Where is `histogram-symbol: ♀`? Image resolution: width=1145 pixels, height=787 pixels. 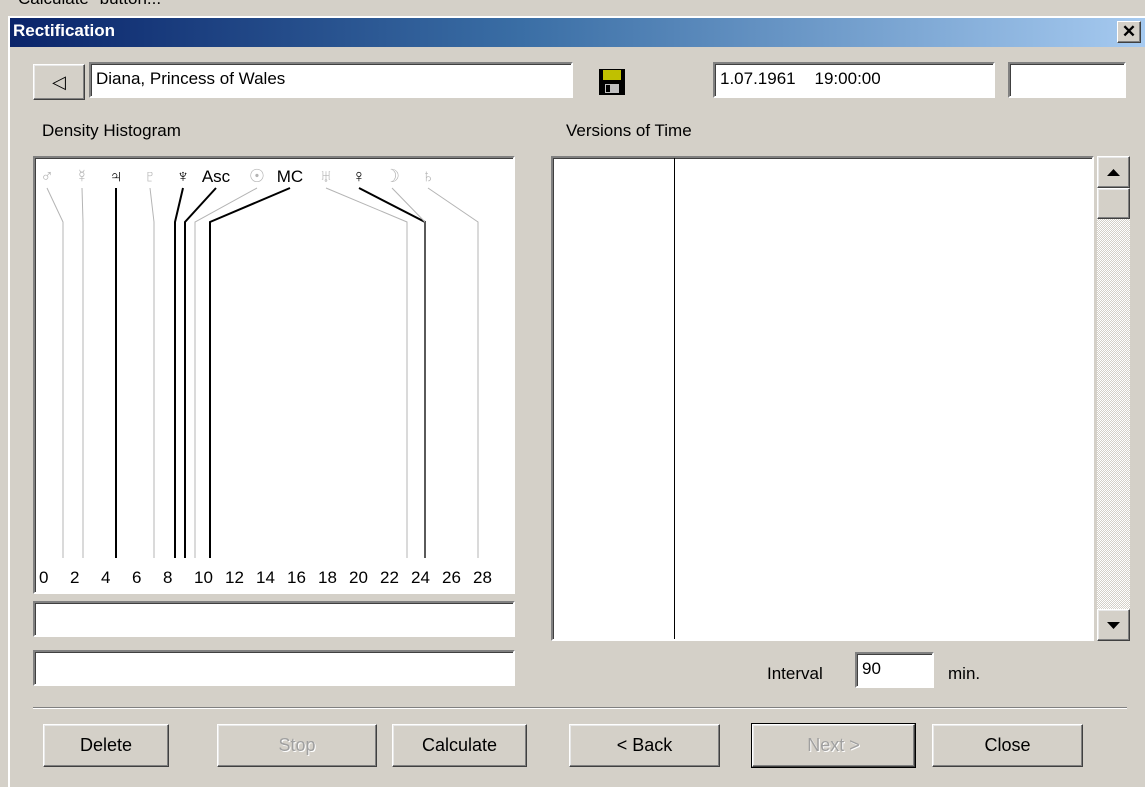 histogram-symbol: ♀ is located at coordinates (359, 176).